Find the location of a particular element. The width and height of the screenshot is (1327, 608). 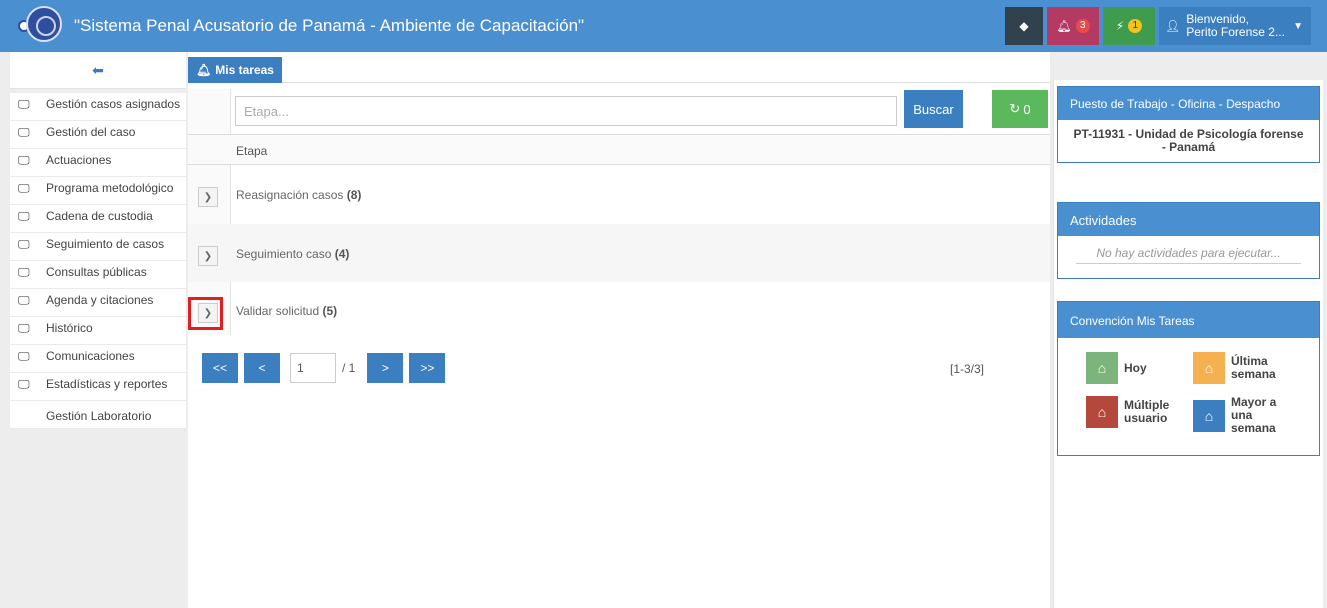

sidebar-item-gestion-casos-asignados: 🖵︎ Gestión casos asignados is located at coordinates (98, 107).